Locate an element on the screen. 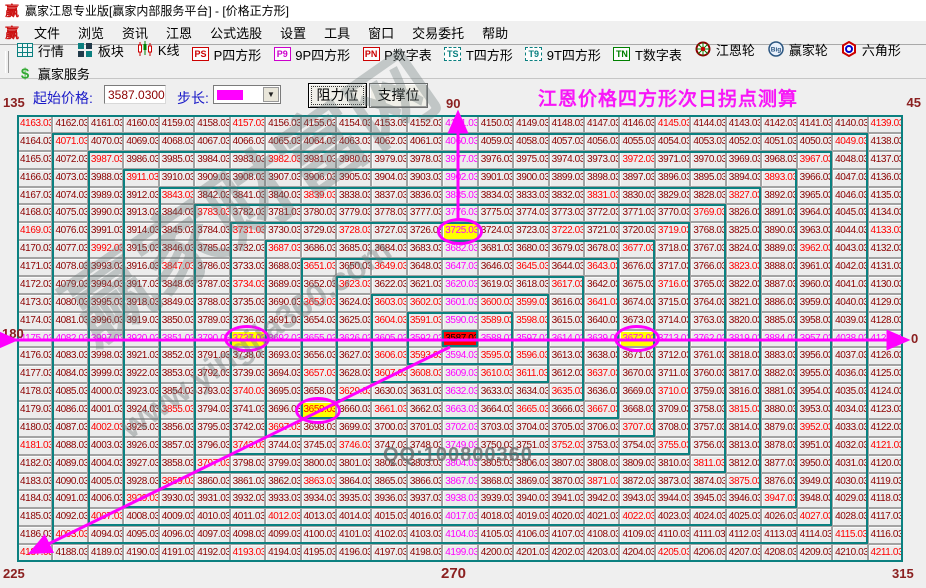 The width and height of the screenshot is (926, 588). grid-cell: 4041.03 is located at coordinates (850, 284).